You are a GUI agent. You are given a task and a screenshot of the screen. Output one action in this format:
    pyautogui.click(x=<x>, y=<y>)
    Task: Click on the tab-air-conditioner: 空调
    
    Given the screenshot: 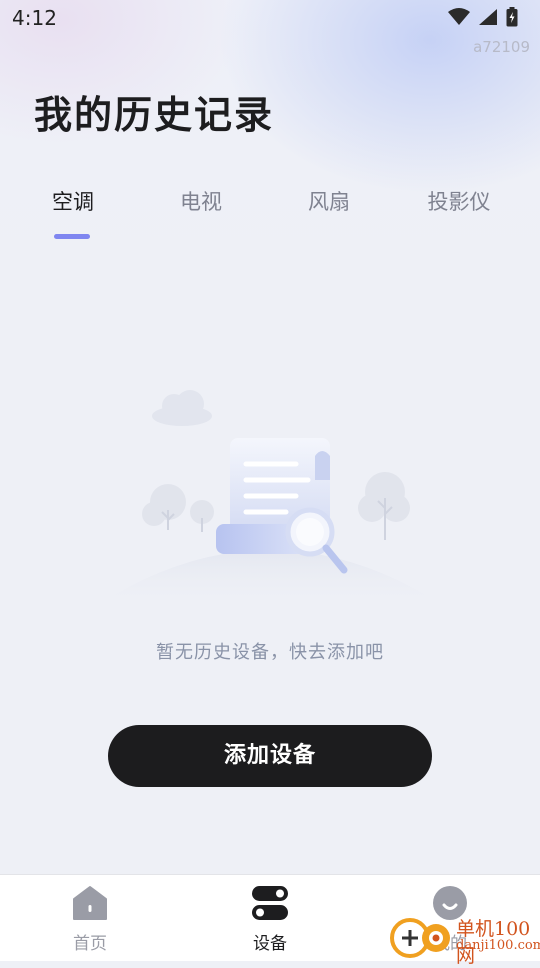 What is the action you would take?
    pyautogui.click(x=73, y=206)
    